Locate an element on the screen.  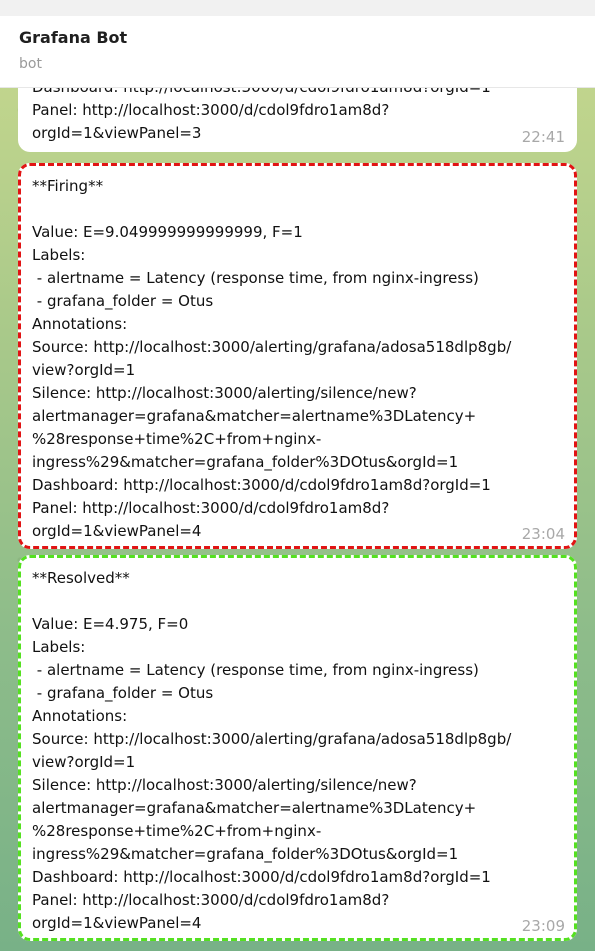
window-top-strip is located at coordinates (297, 8).